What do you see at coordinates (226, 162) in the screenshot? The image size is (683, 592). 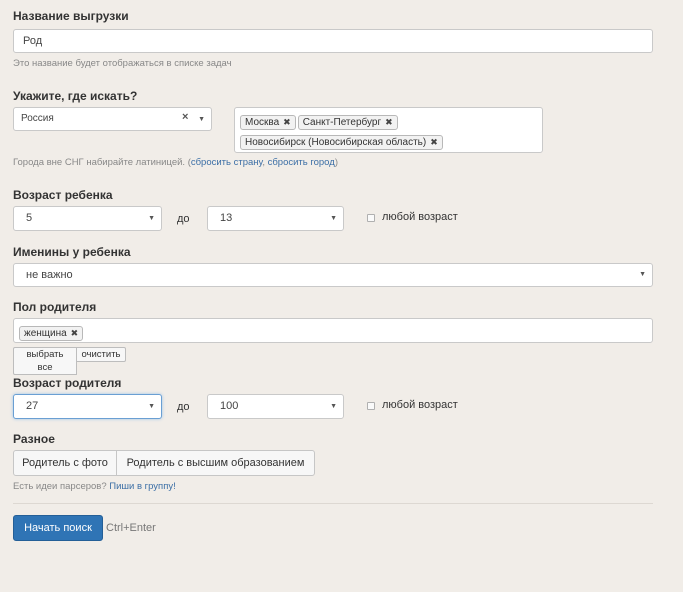 I see `reset-country-link: сбросить страну` at bounding box center [226, 162].